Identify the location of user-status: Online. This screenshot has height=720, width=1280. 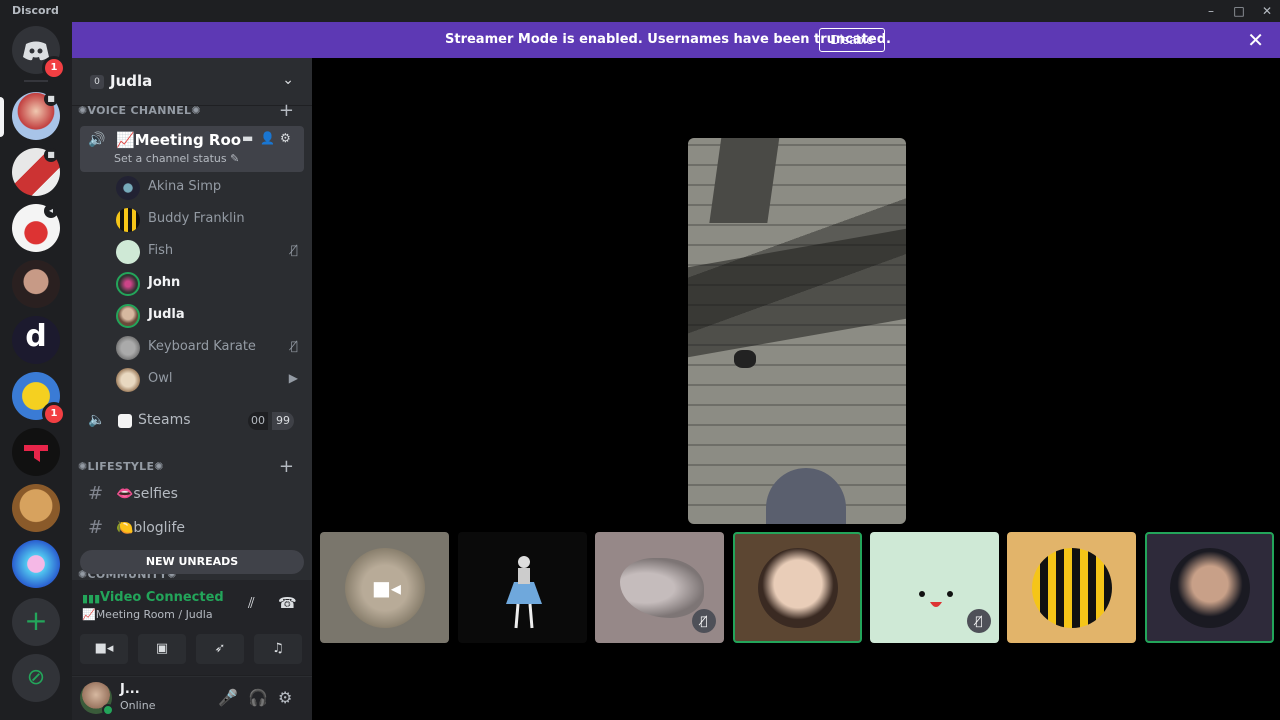
(138, 705).